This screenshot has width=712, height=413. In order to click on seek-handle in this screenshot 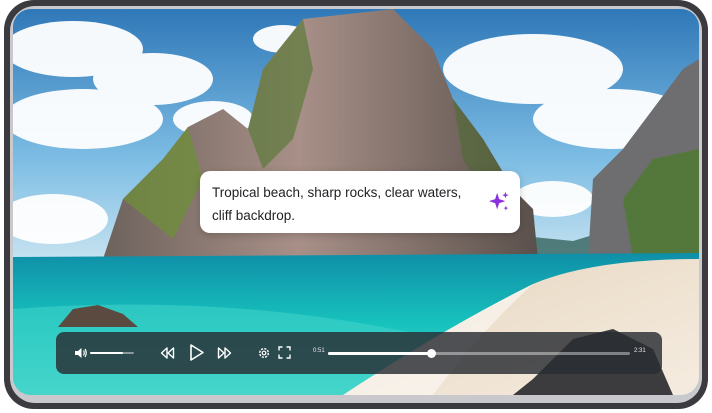, I will do `click(431, 353)`.